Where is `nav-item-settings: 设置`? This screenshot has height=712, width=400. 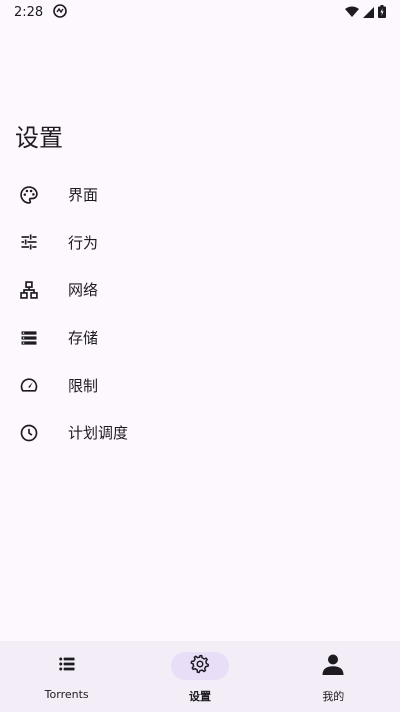 nav-item-settings: 设置 is located at coordinates (199, 676).